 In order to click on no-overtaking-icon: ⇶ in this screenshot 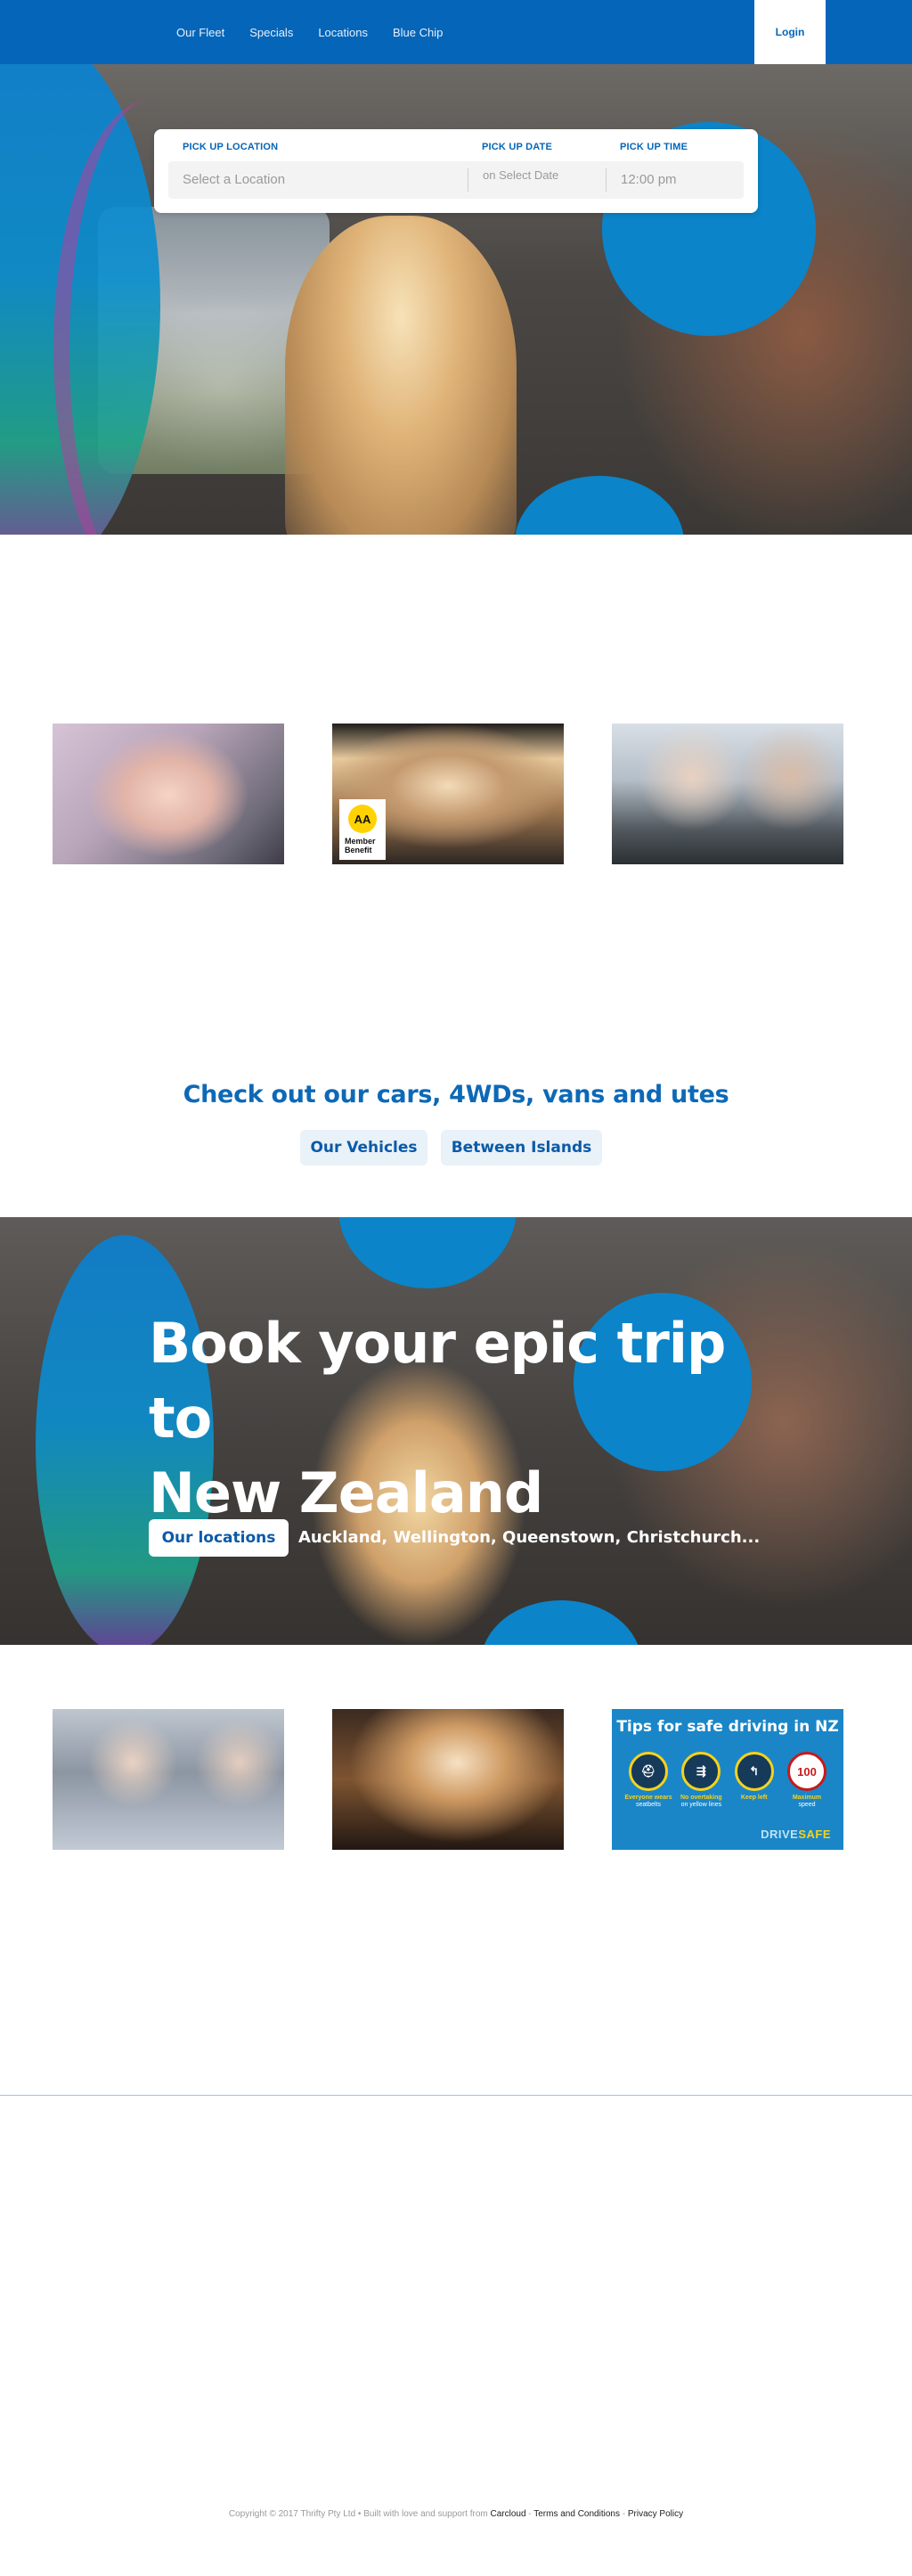, I will do `click(701, 1771)`.